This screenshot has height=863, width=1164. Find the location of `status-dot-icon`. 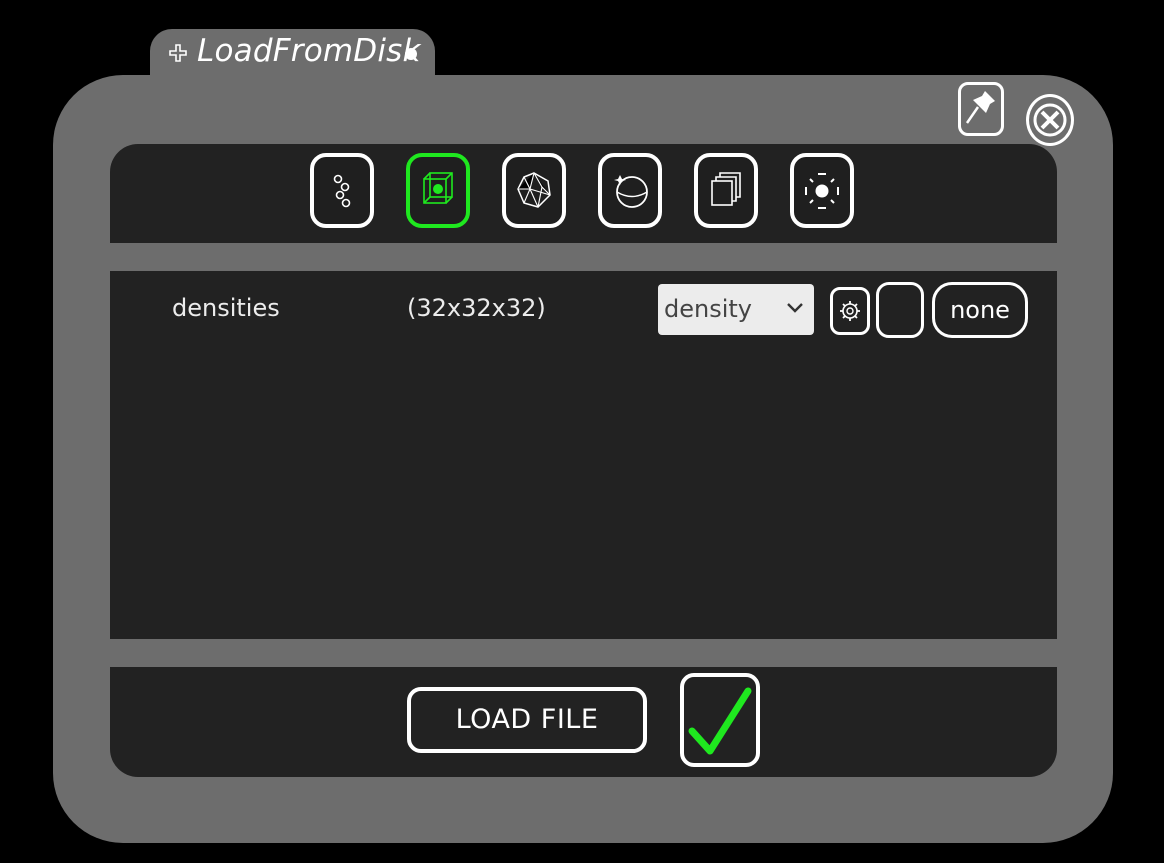

status-dot-icon is located at coordinates (411, 54).